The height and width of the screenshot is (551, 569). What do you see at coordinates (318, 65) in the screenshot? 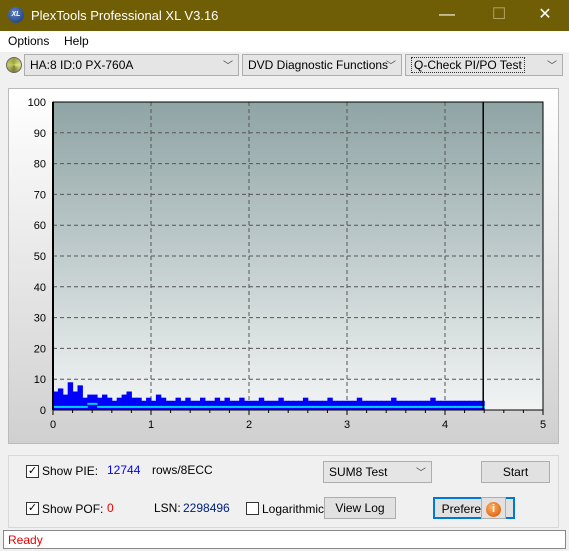
I see `function-value: DVD Diagnostic Functions` at bounding box center [318, 65].